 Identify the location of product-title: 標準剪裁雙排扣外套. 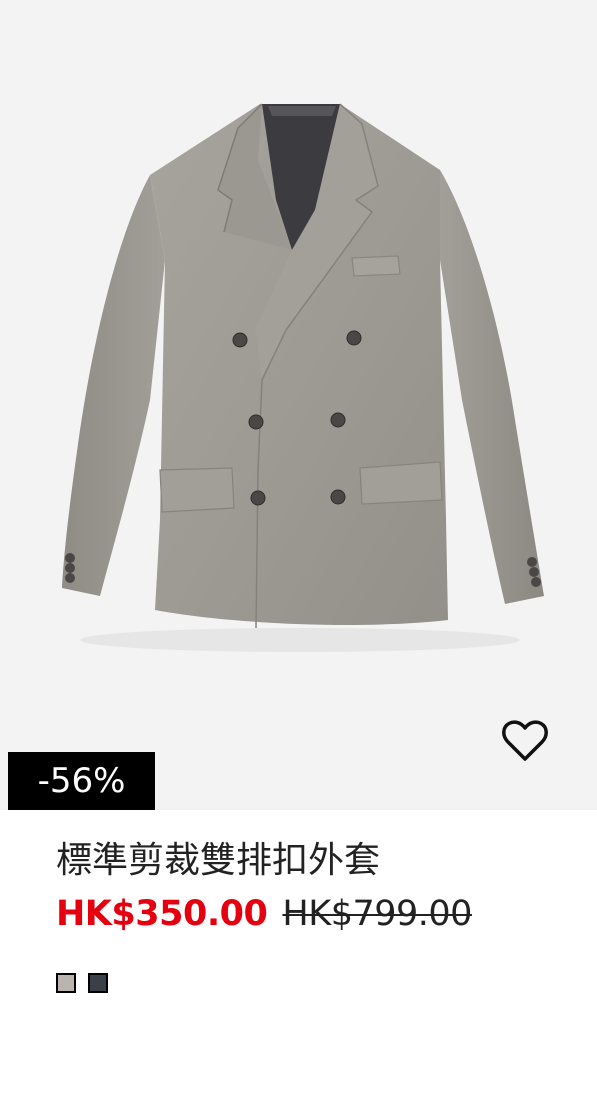
(218, 861).